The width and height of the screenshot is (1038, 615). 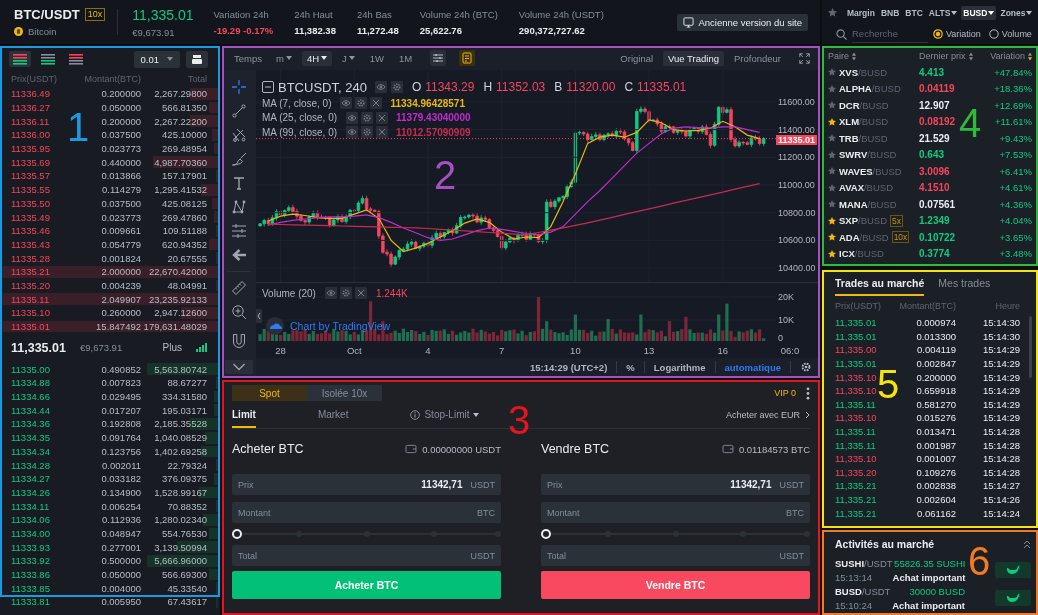 What do you see at coordinates (890, 34) in the screenshot?
I see `search-field: Recherche` at bounding box center [890, 34].